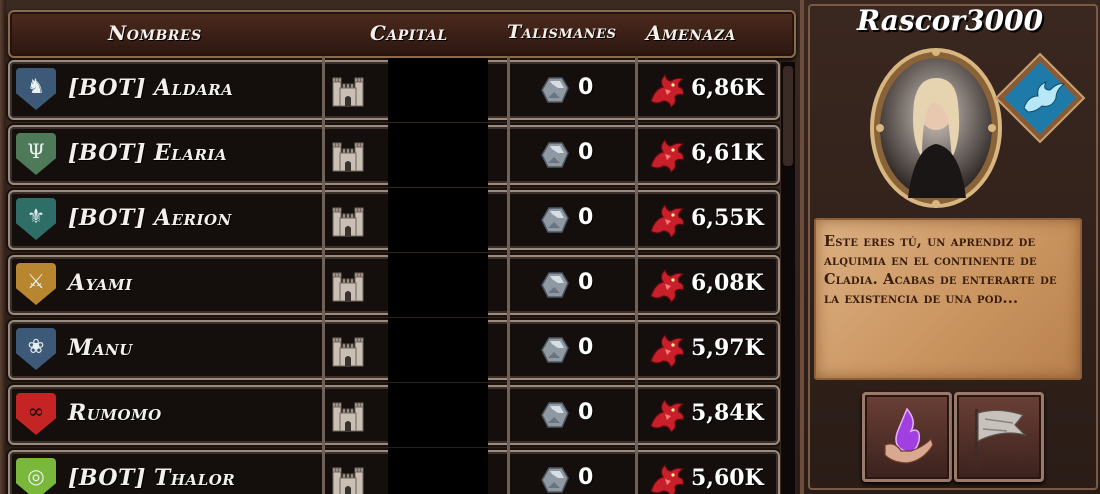 This screenshot has height=494, width=1100. I want to click on dragon-emblem-icon: ♞, so click(36, 86).